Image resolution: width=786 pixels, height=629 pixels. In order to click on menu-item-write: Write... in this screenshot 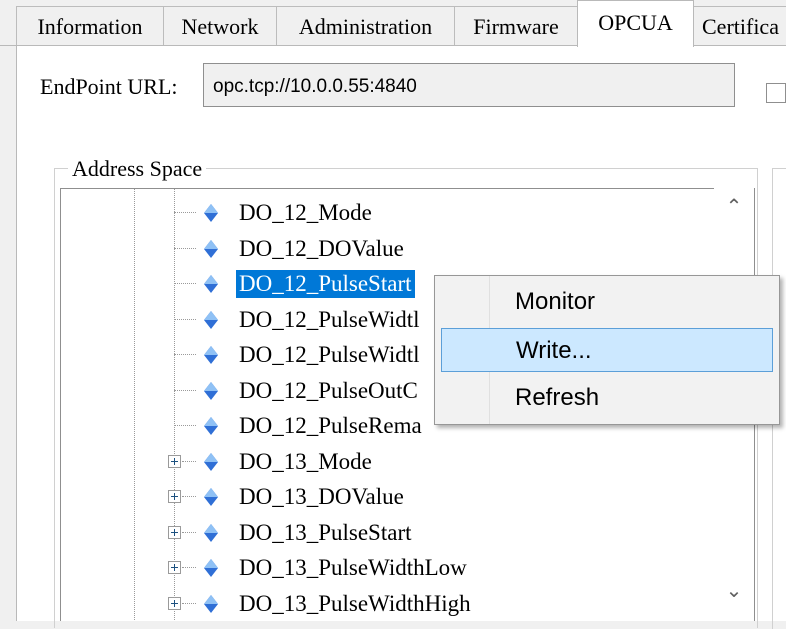, I will do `click(607, 350)`.